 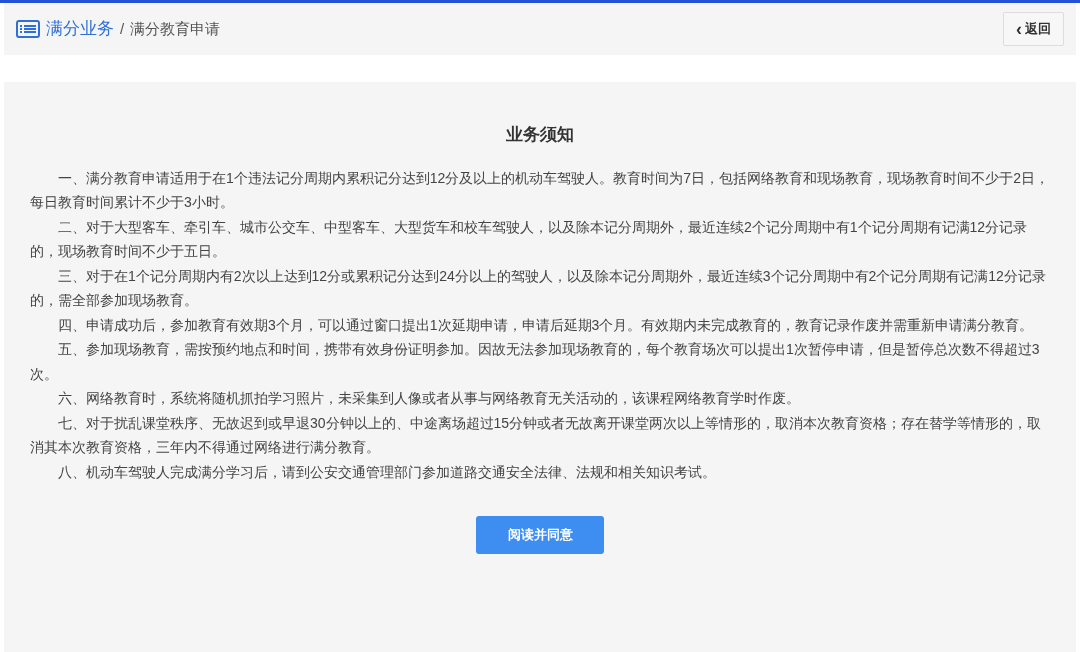 What do you see at coordinates (529, 239) in the screenshot?
I see `notice-paragraph: 二、对于大型客车、牵引车、城市公交车、中型客车、大型货车和校车驾驶人，以及除本记分周期外，最近连续2个记分周期中有1个记分周期有记满12分记录的，现场教育时间不少于五日。` at bounding box center [529, 239].